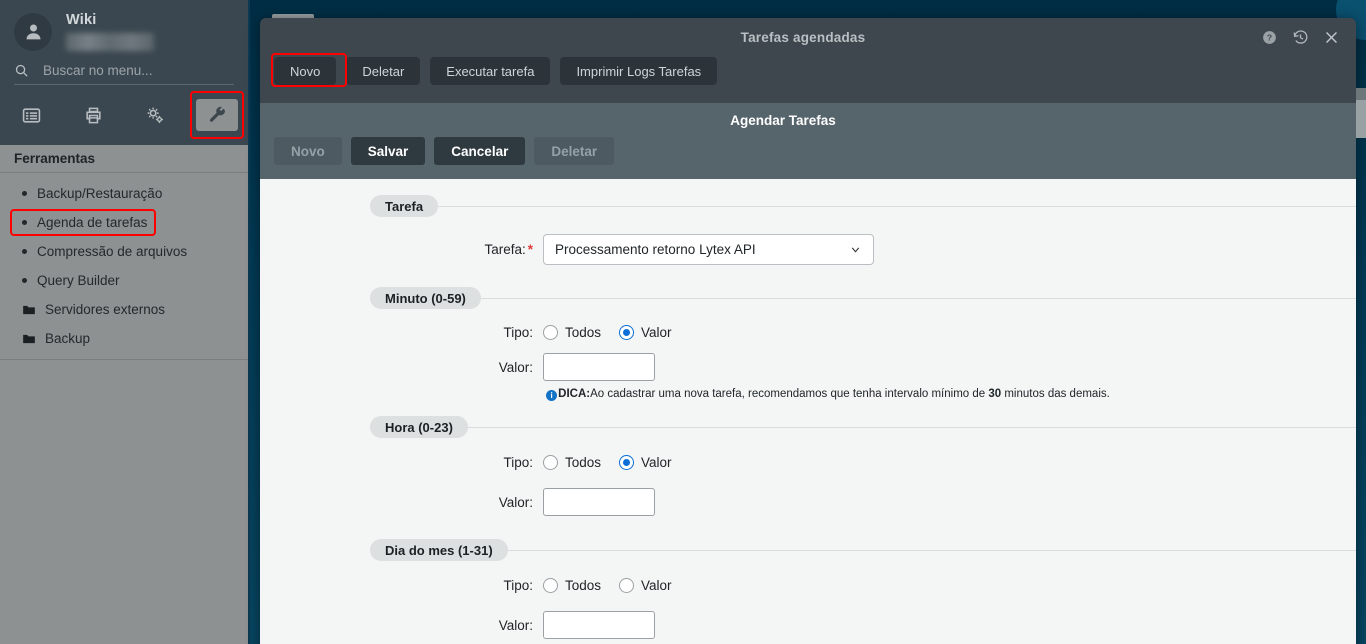  What do you see at coordinates (574, 394) in the screenshot?
I see `hint-strong: DICA:` at bounding box center [574, 394].